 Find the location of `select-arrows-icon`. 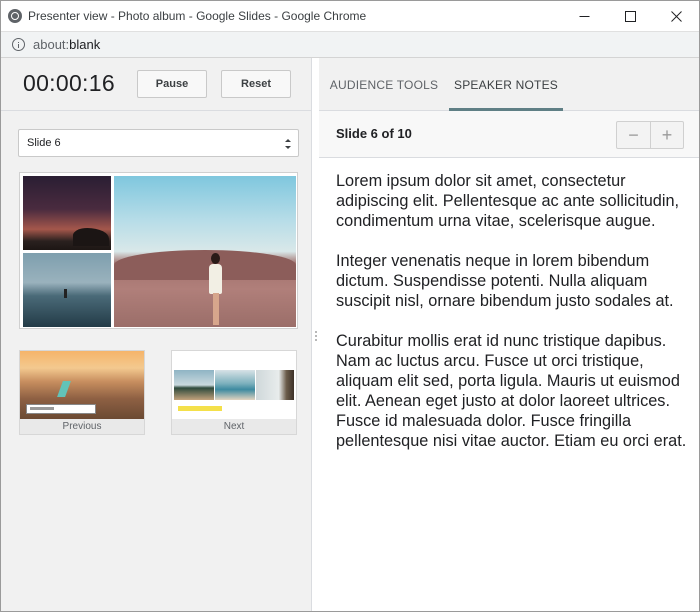

select-arrows-icon is located at coordinates (288, 144).